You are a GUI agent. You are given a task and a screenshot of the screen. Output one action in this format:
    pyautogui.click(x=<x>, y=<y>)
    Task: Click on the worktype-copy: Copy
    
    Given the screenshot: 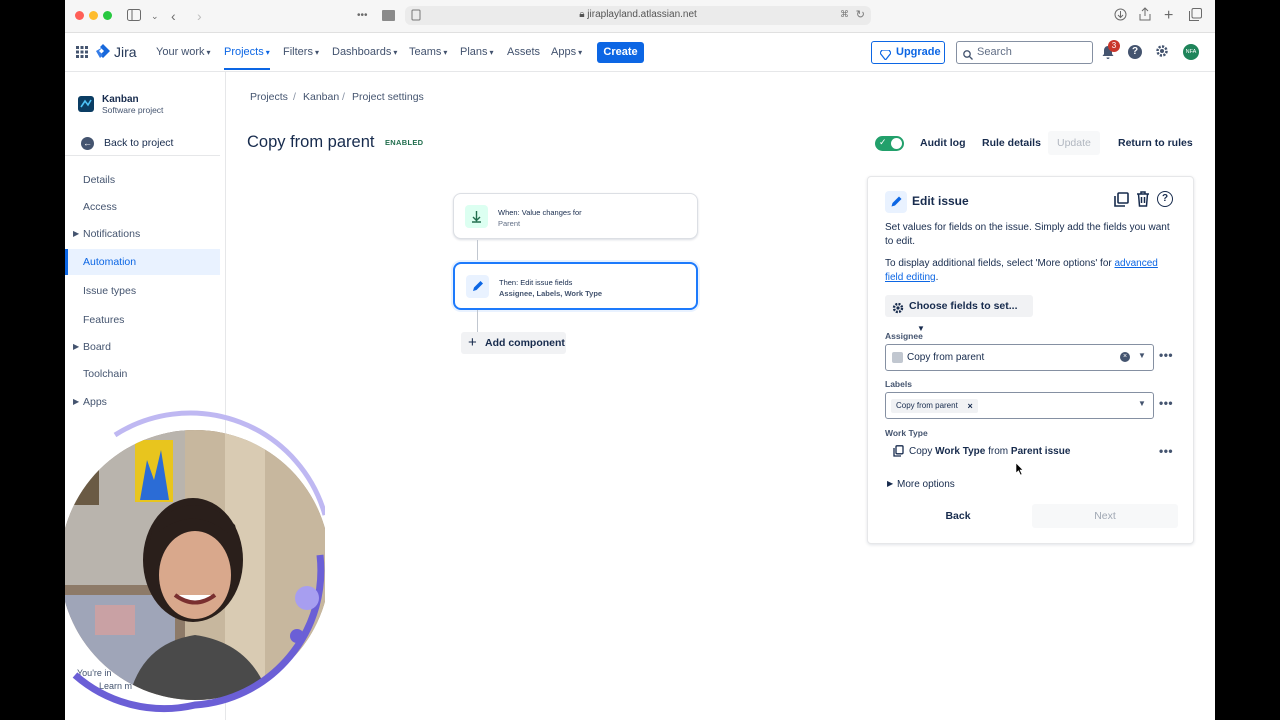 What is the action you would take?
    pyautogui.click(x=921, y=451)
    